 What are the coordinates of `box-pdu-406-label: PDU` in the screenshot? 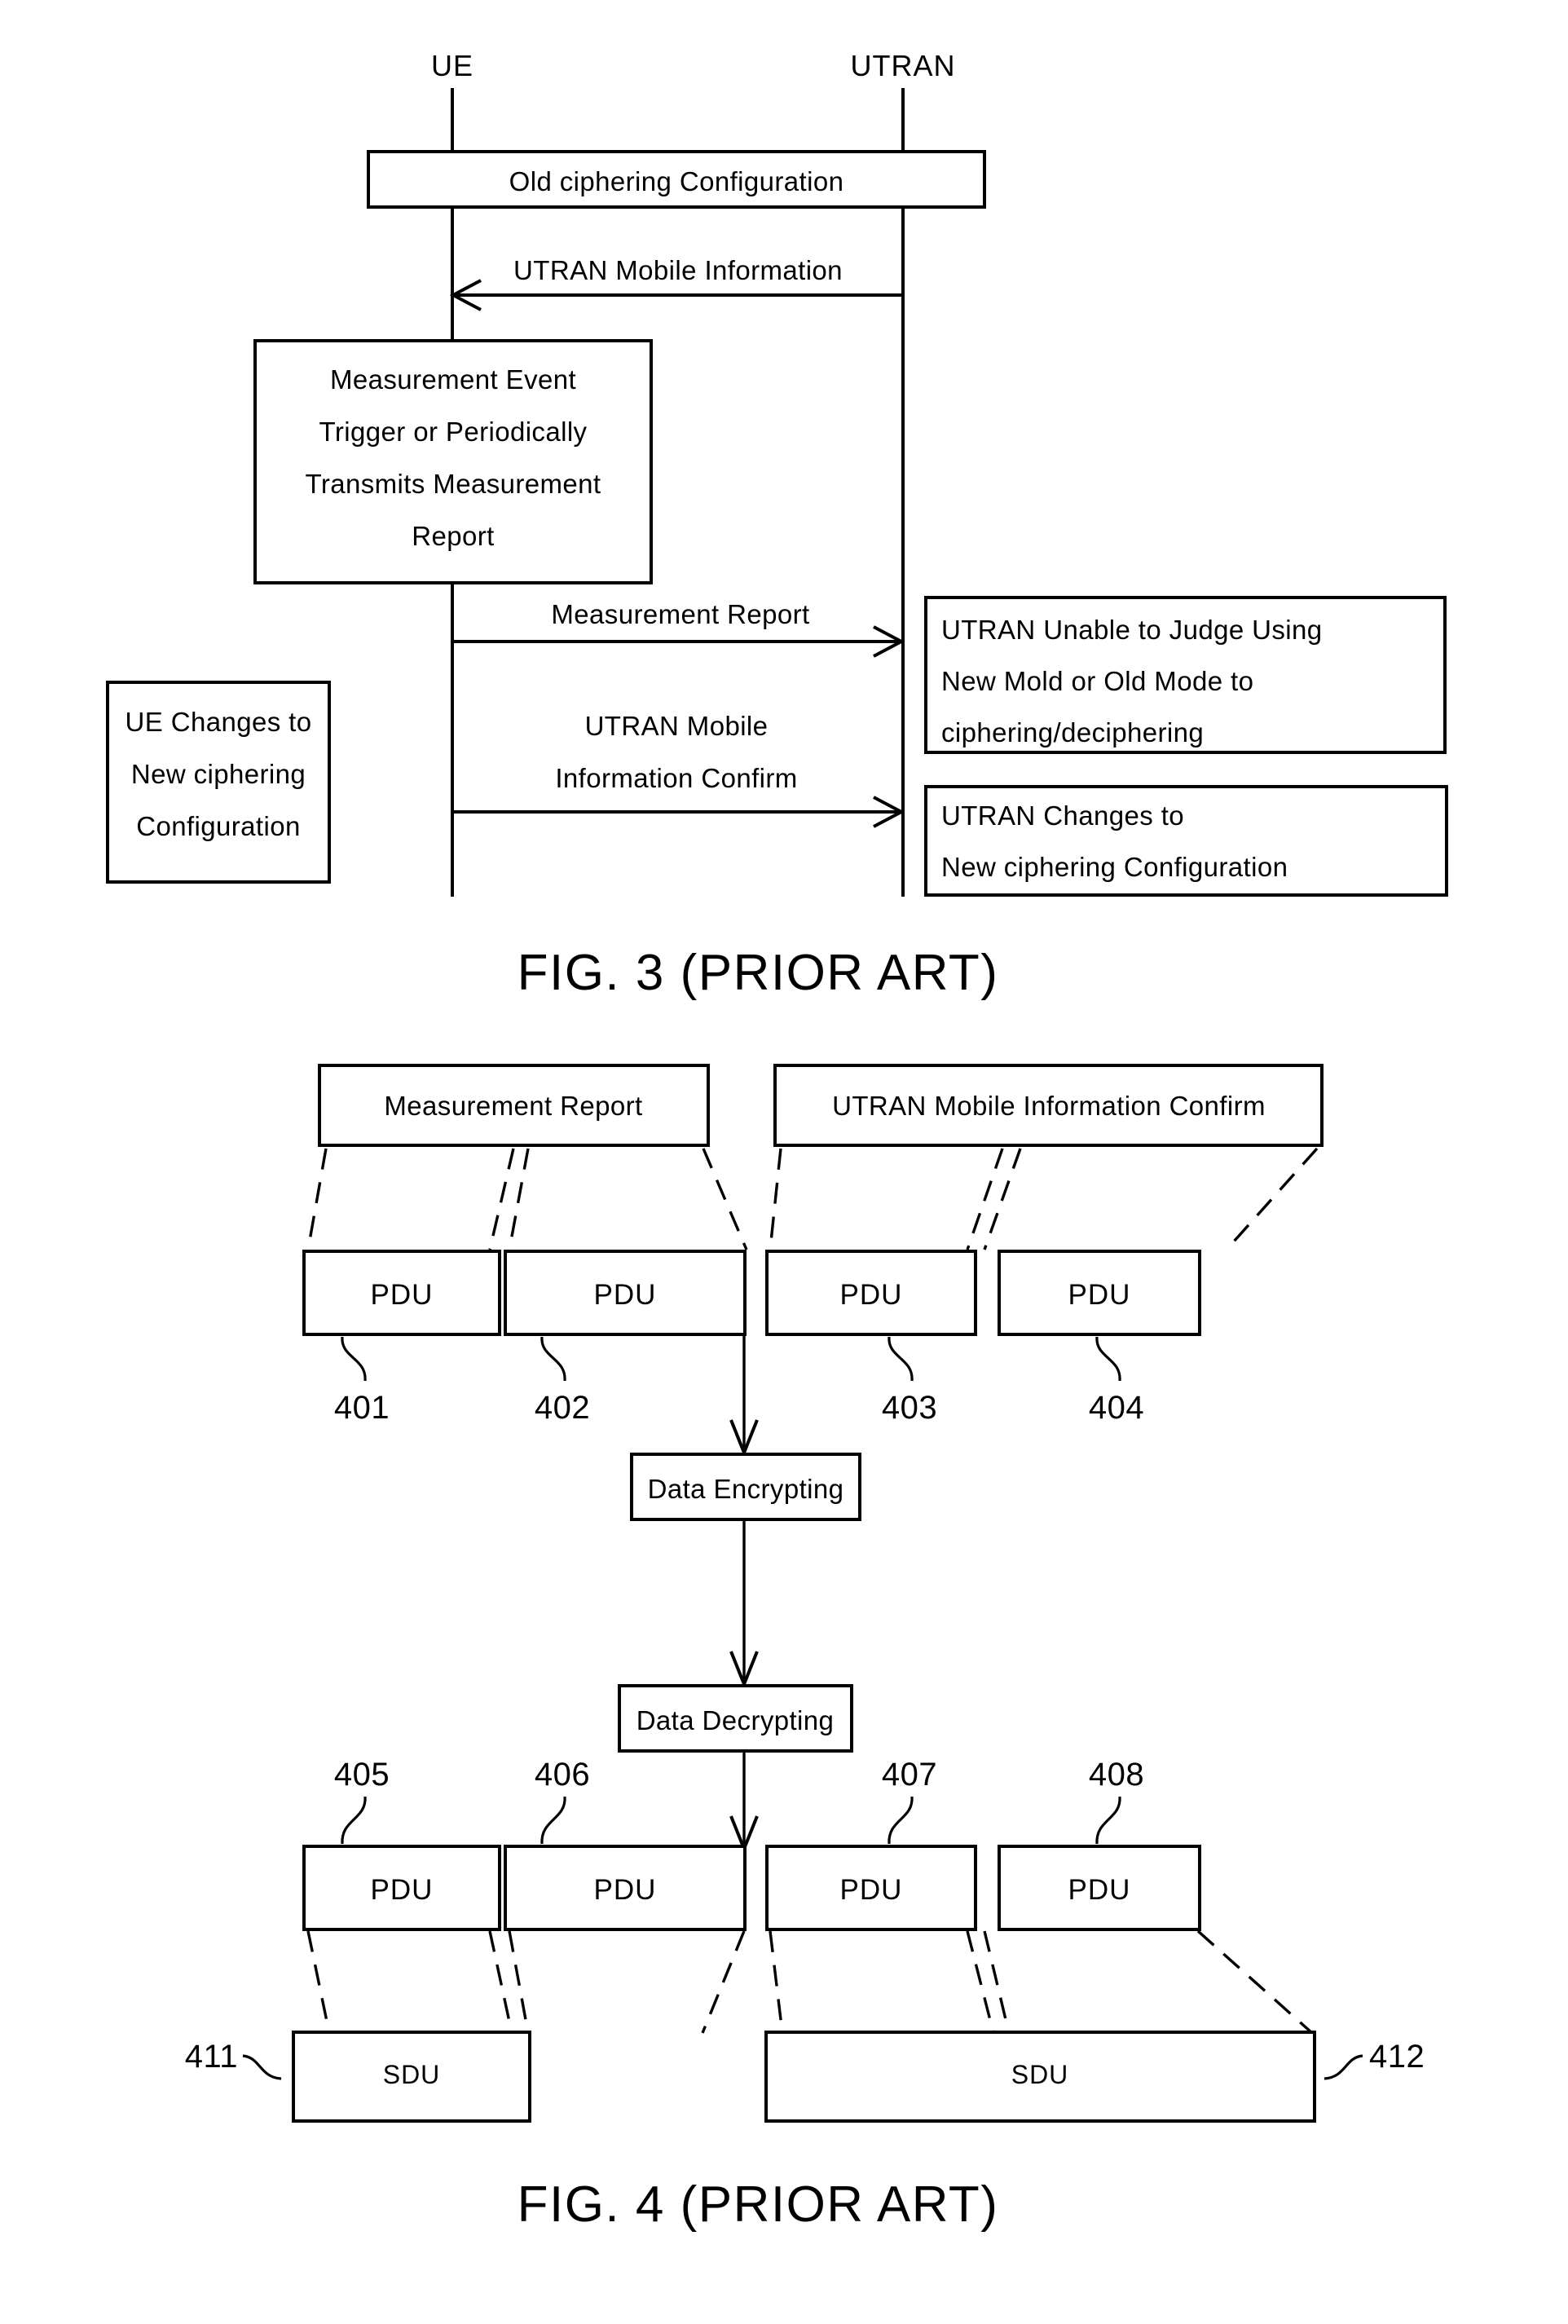 It's located at (625, 1890).